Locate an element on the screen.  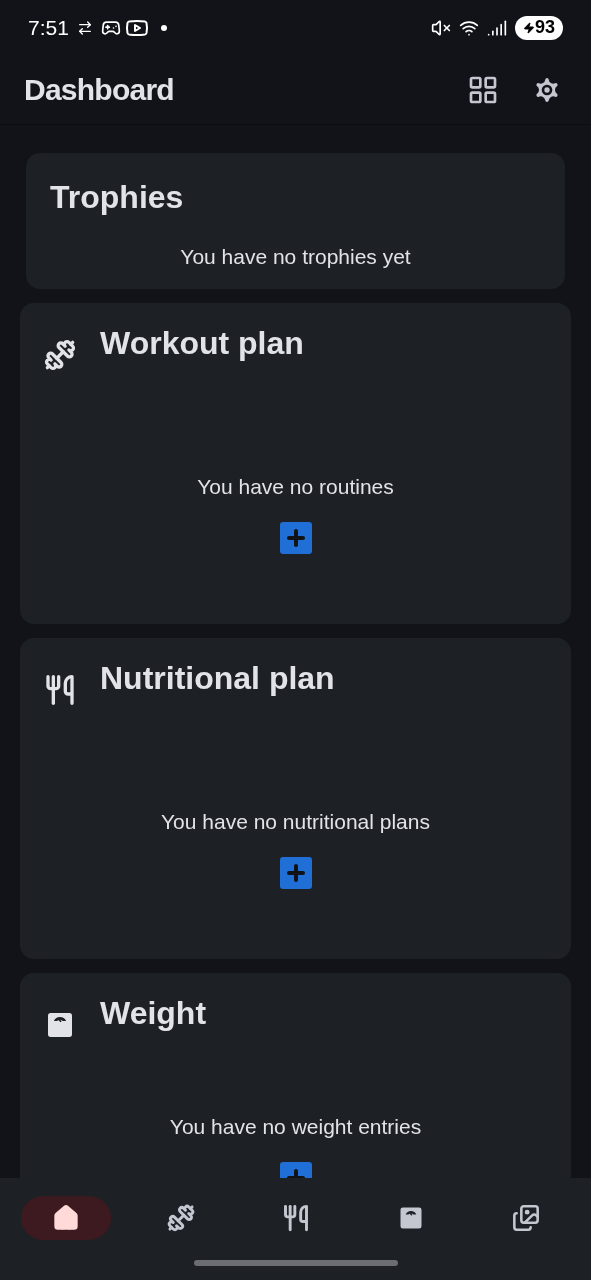
card-title: Weight is located at coordinates (153, 1013).